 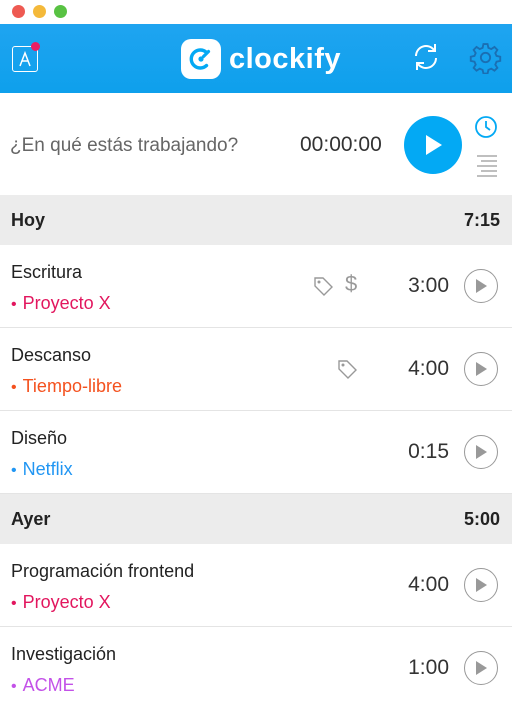 I want to click on day-label: Ayer, so click(x=31, y=518).